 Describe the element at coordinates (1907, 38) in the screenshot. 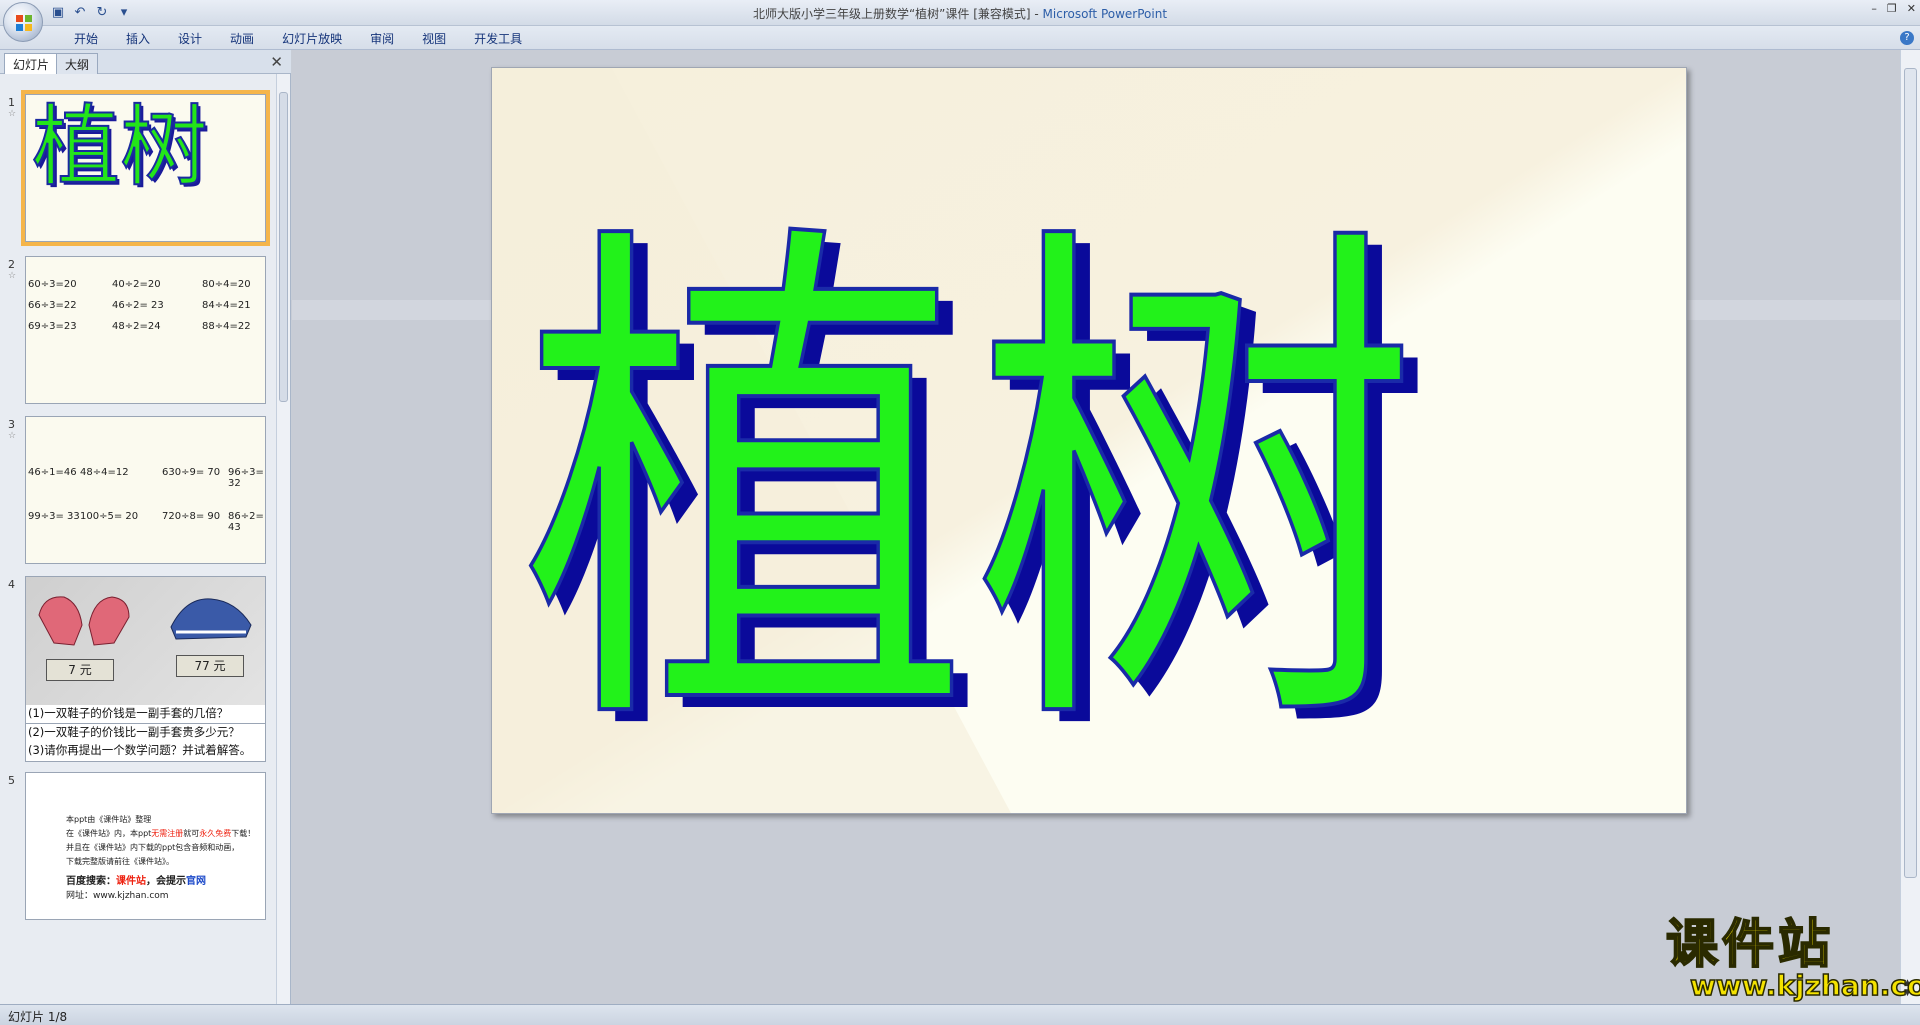

I see `help-icon: ?` at that location.